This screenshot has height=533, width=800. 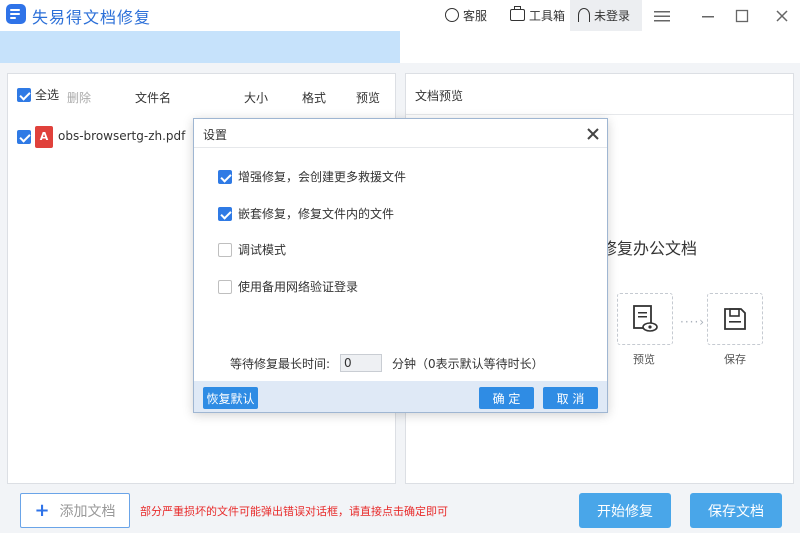 I want to click on preview-step-box, so click(x=645, y=319).